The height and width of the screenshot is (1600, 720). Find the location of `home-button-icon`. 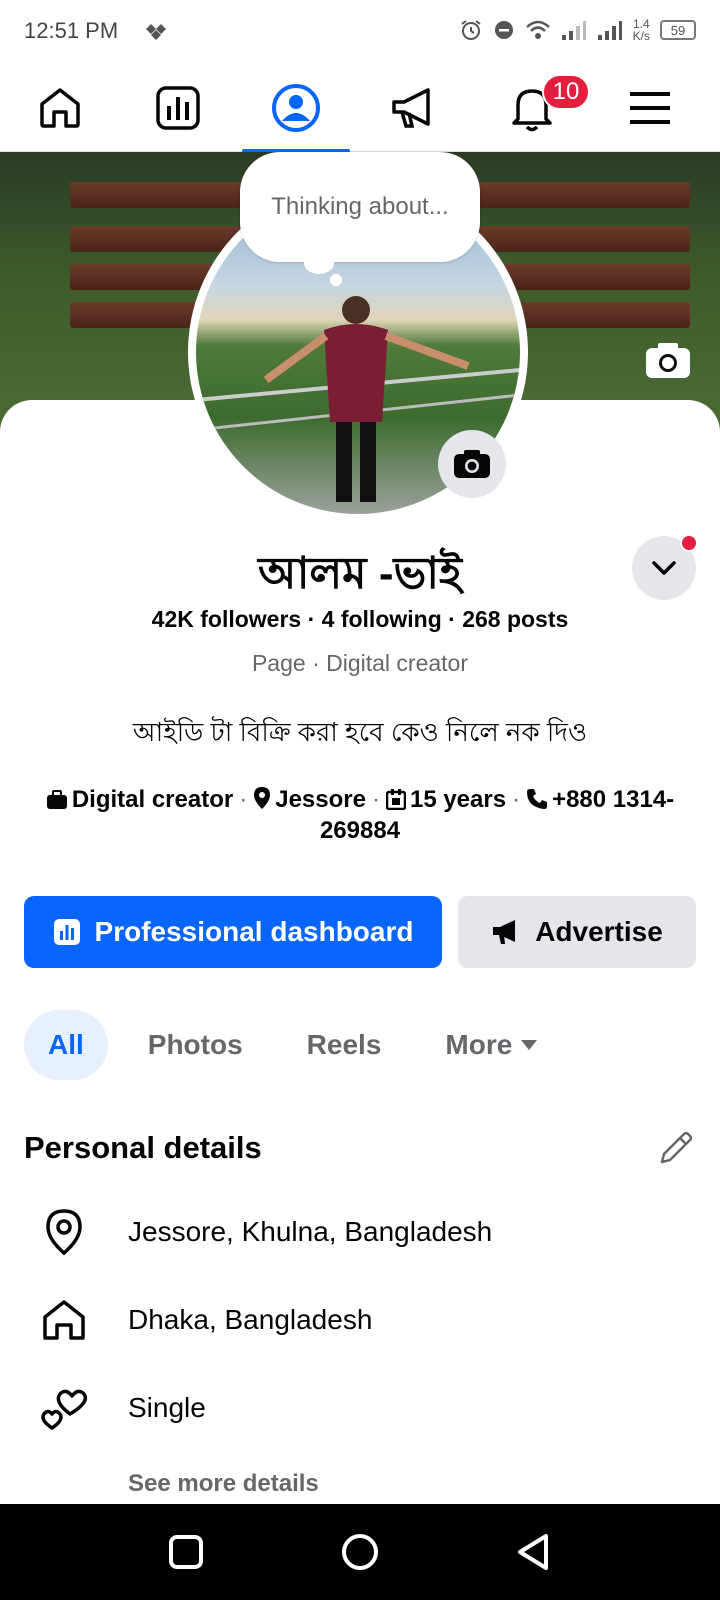

home-button-icon is located at coordinates (360, 1552).